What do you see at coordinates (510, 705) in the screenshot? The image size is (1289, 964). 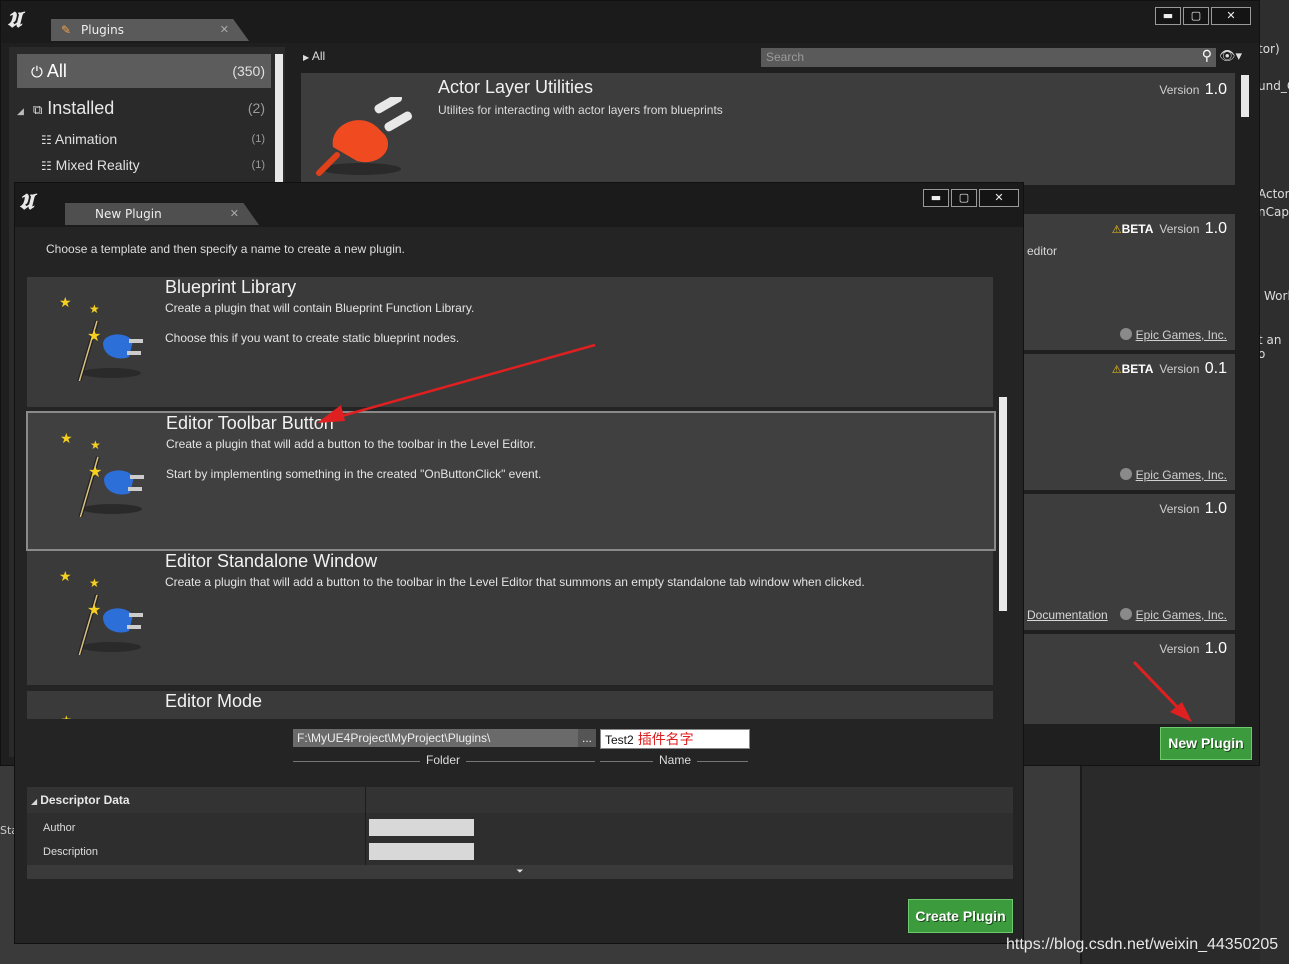 I see `template-editor-mode: Editor Mode ★` at bounding box center [510, 705].